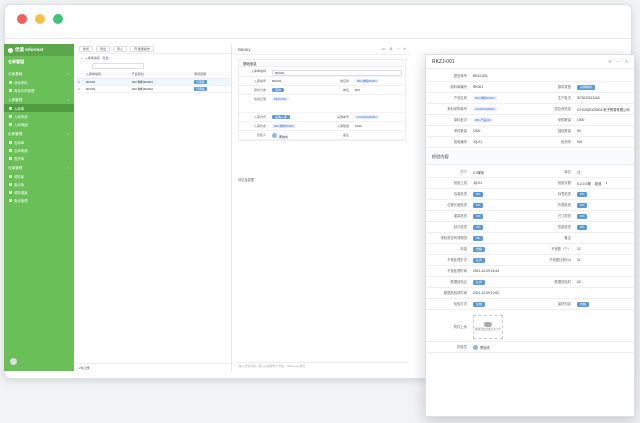  What do you see at coordinates (13, 361) in the screenshot?
I see `user-avatar` at bounding box center [13, 361].